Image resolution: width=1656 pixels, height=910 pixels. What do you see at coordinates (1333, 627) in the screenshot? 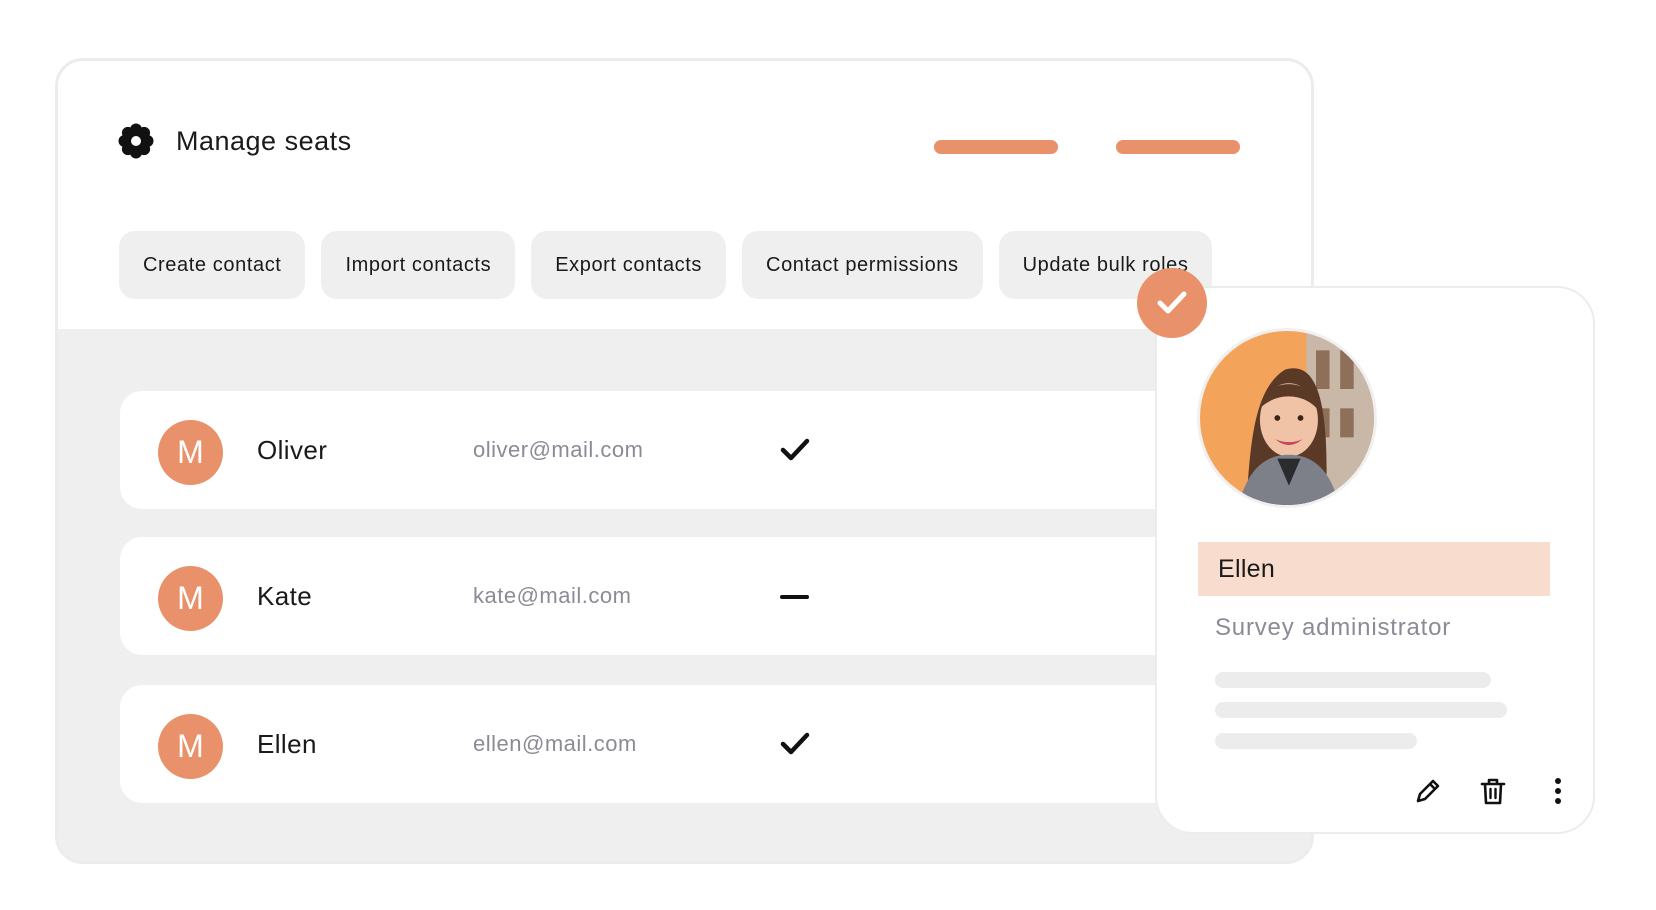
I see `profile-role: Survey administrator` at bounding box center [1333, 627].